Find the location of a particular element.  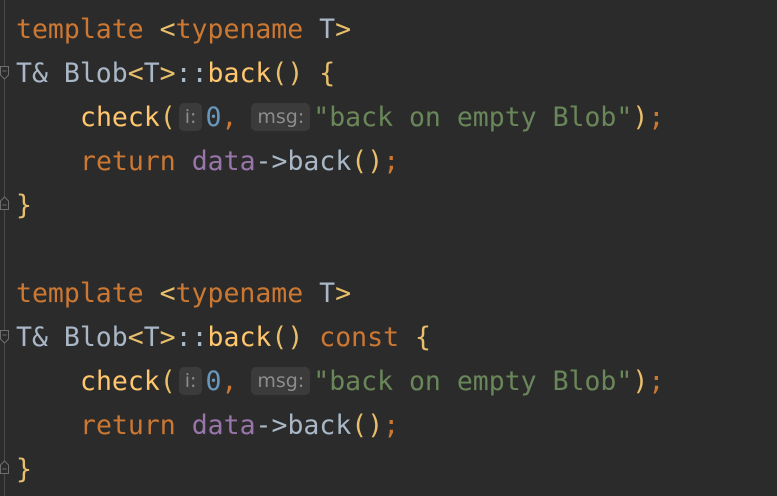

code-line-return-1: return data->back(); is located at coordinates (207, 162).